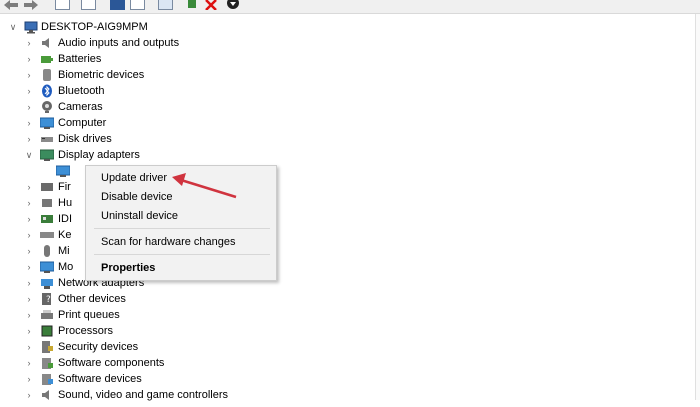 This screenshot has height=407, width=700. What do you see at coordinates (150, 315) in the screenshot?
I see `tree-item-print-queues: › Print queues` at bounding box center [150, 315].